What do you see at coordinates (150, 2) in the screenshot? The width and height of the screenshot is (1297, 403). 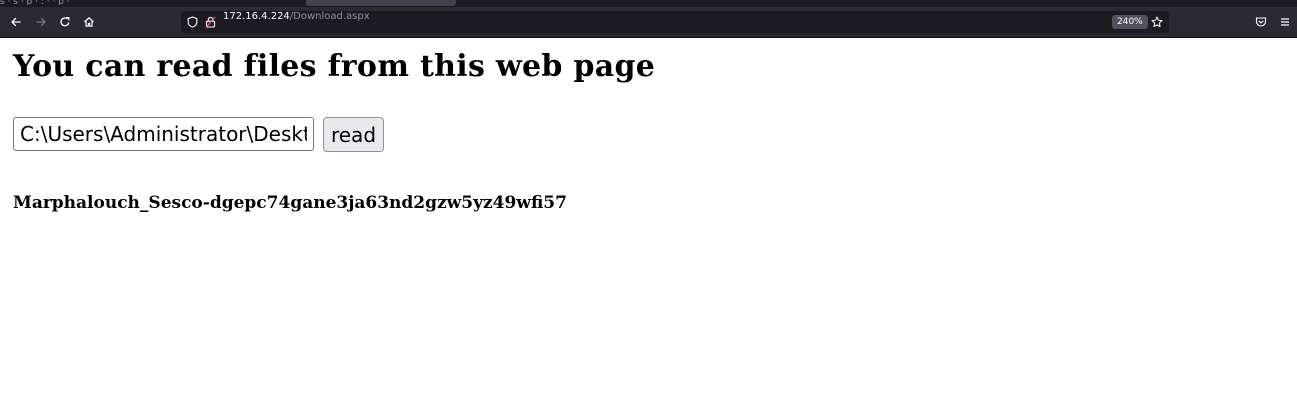 I see `inactive-tabs: s · s · p · : · · p ·` at bounding box center [150, 2].